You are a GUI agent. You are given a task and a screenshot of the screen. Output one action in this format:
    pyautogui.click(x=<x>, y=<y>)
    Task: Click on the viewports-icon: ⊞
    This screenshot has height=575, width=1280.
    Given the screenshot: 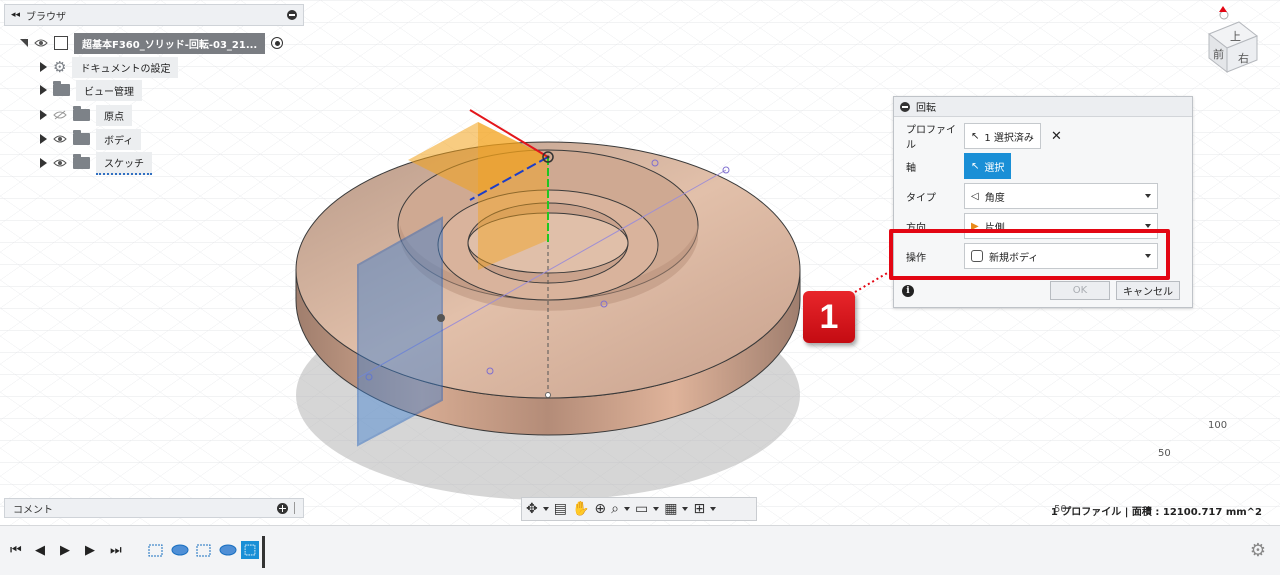 What is the action you would take?
    pyautogui.click(x=699, y=509)
    